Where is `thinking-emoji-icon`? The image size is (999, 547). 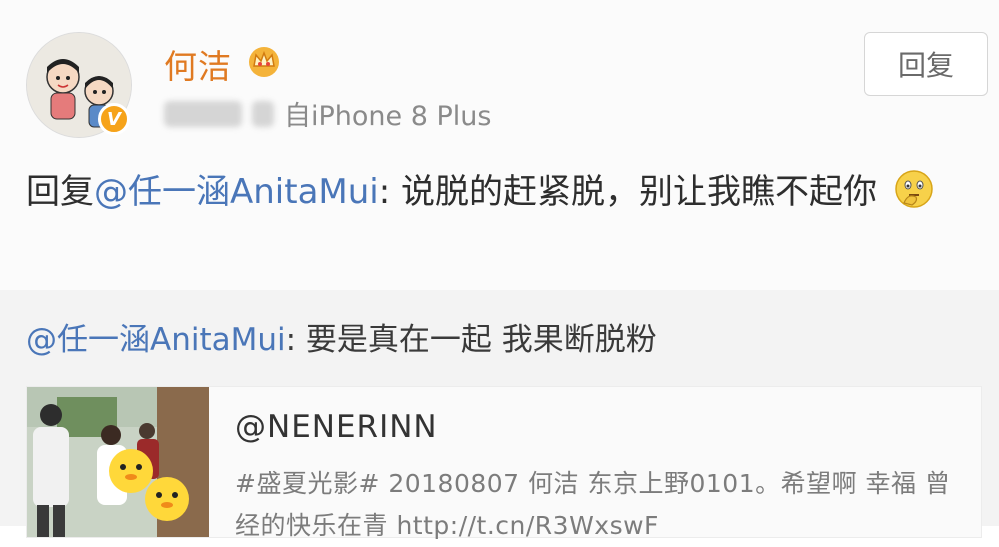 thinking-emoji-icon is located at coordinates (914, 189).